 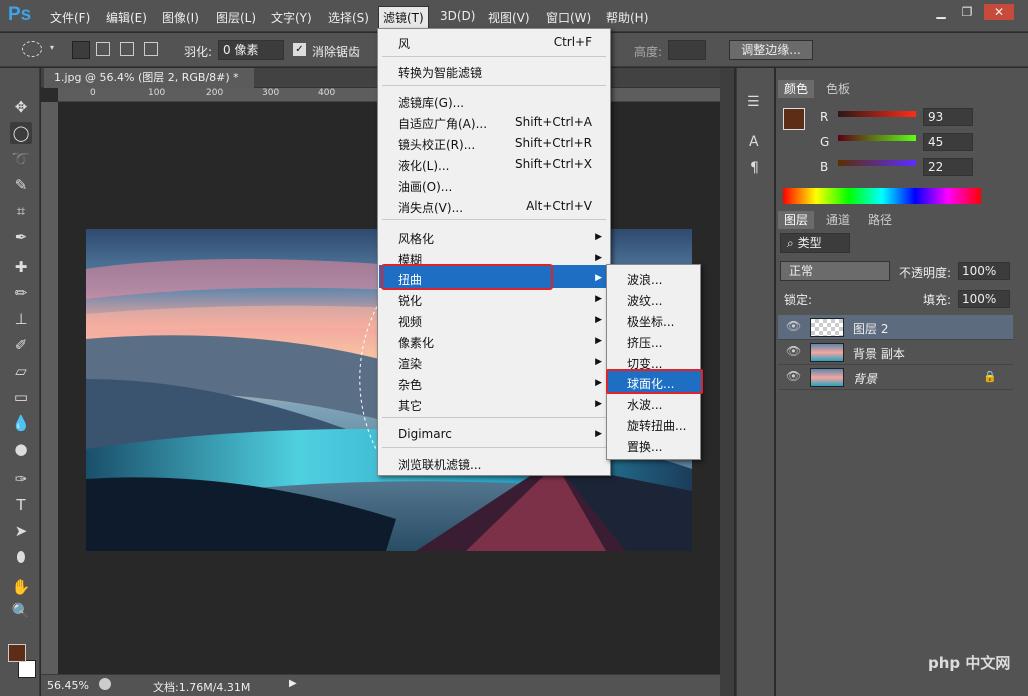 What do you see at coordinates (727, 382) in the screenshot?
I see `vertical-scrollbar` at bounding box center [727, 382].